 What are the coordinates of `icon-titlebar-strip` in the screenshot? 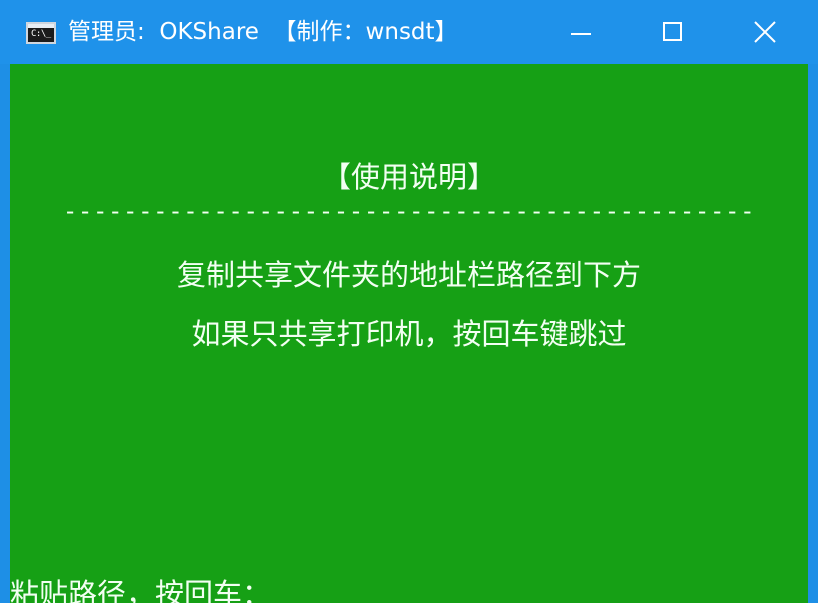 It's located at (41, 26).